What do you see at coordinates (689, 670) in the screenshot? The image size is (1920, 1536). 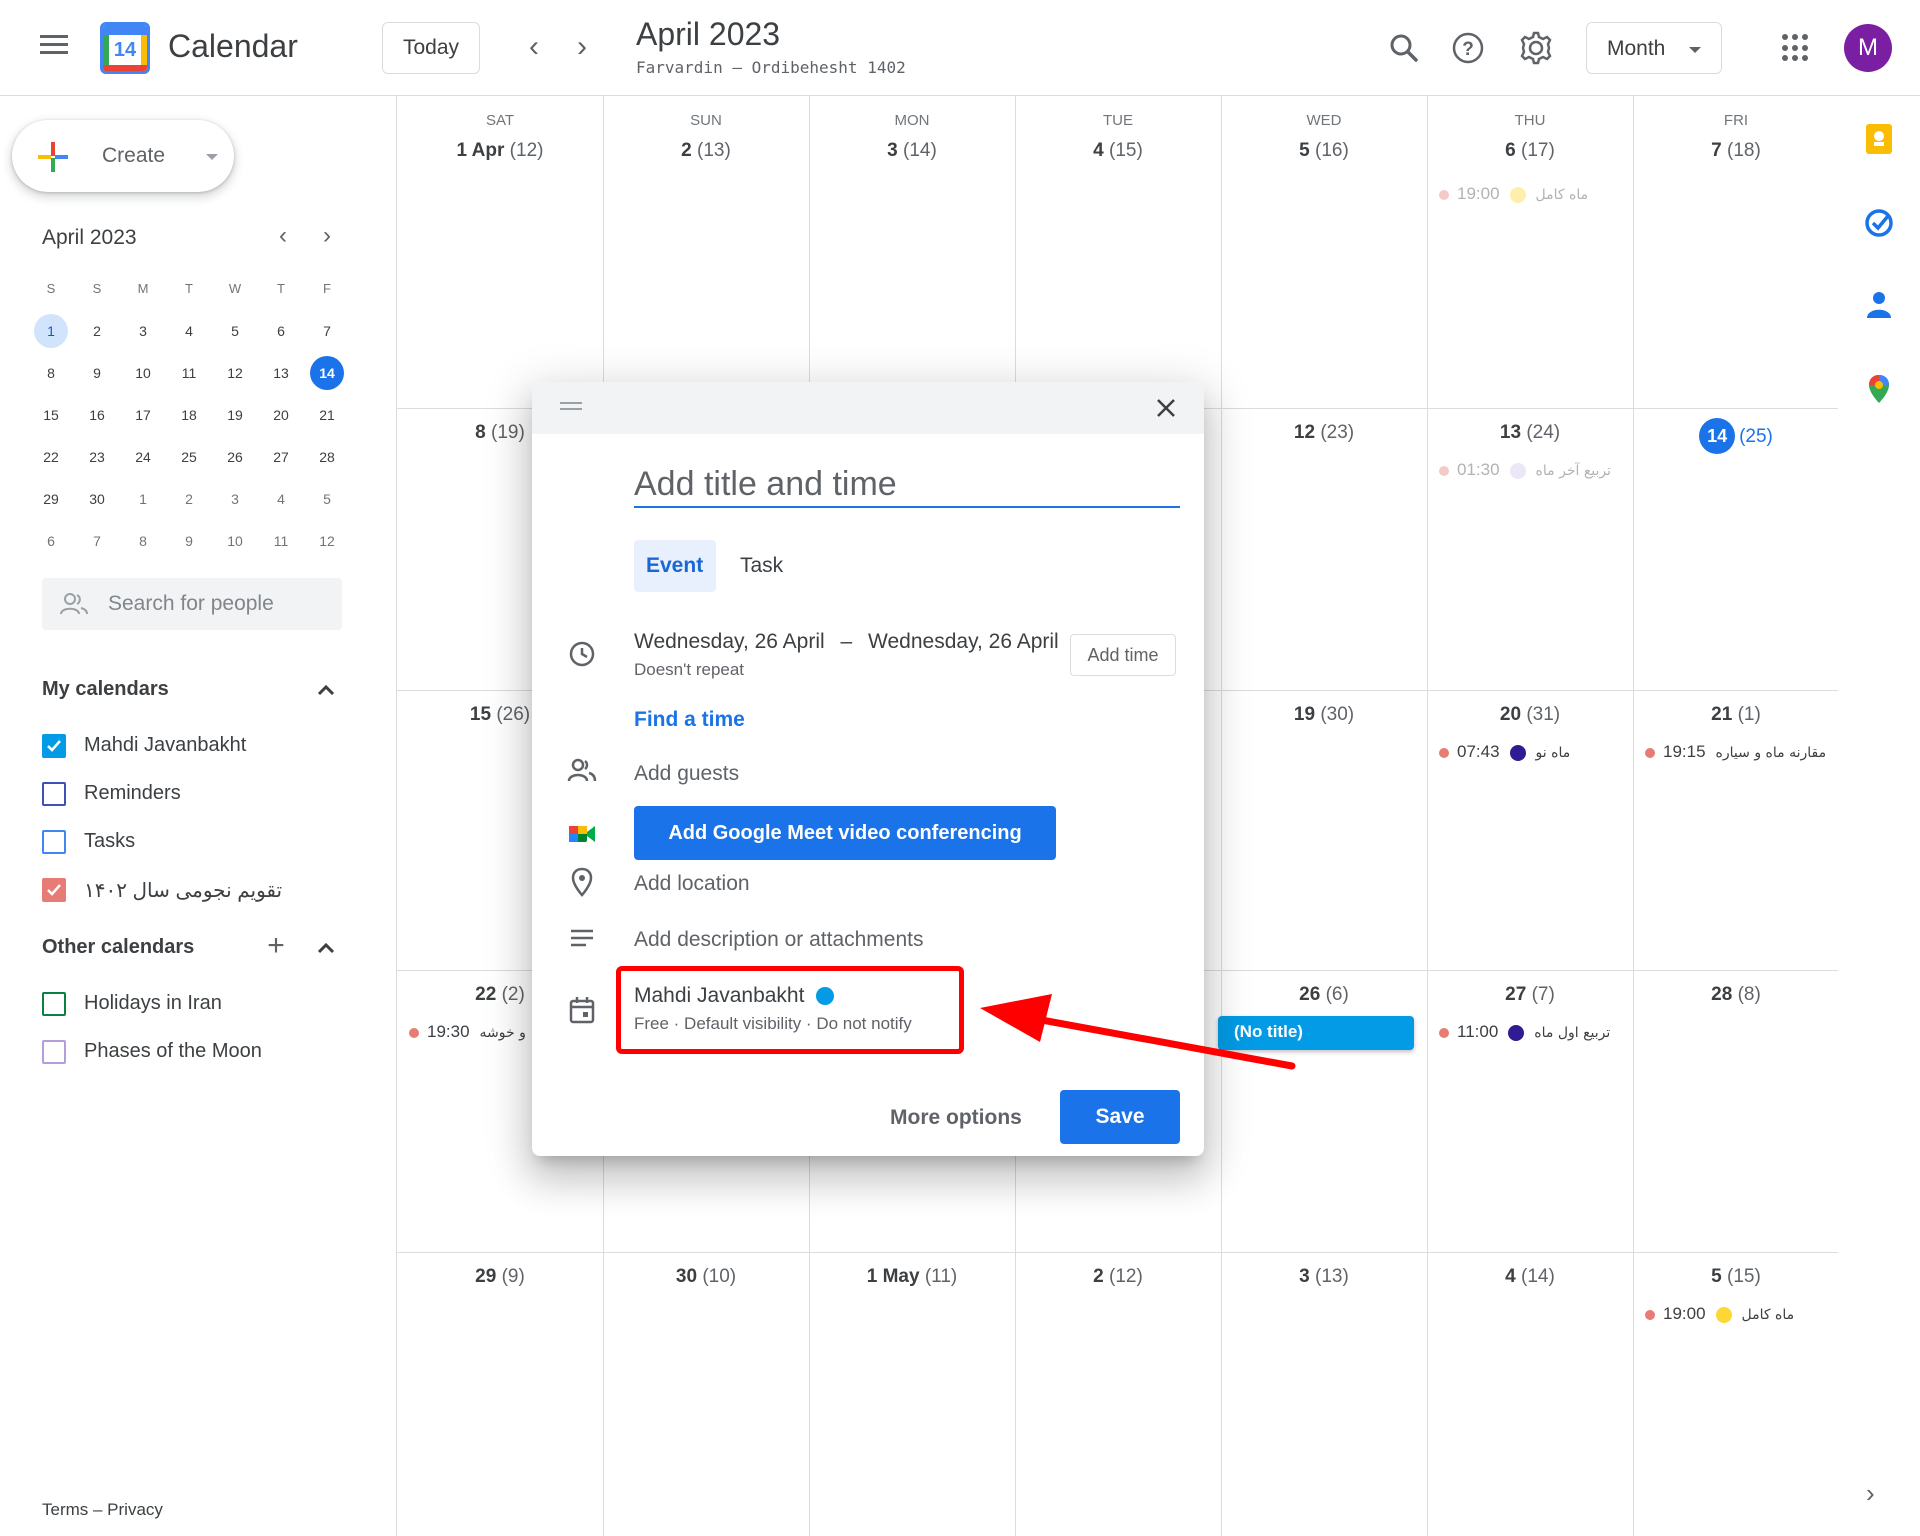 I see `repeat-setting: Doesn't repeat` at bounding box center [689, 670].